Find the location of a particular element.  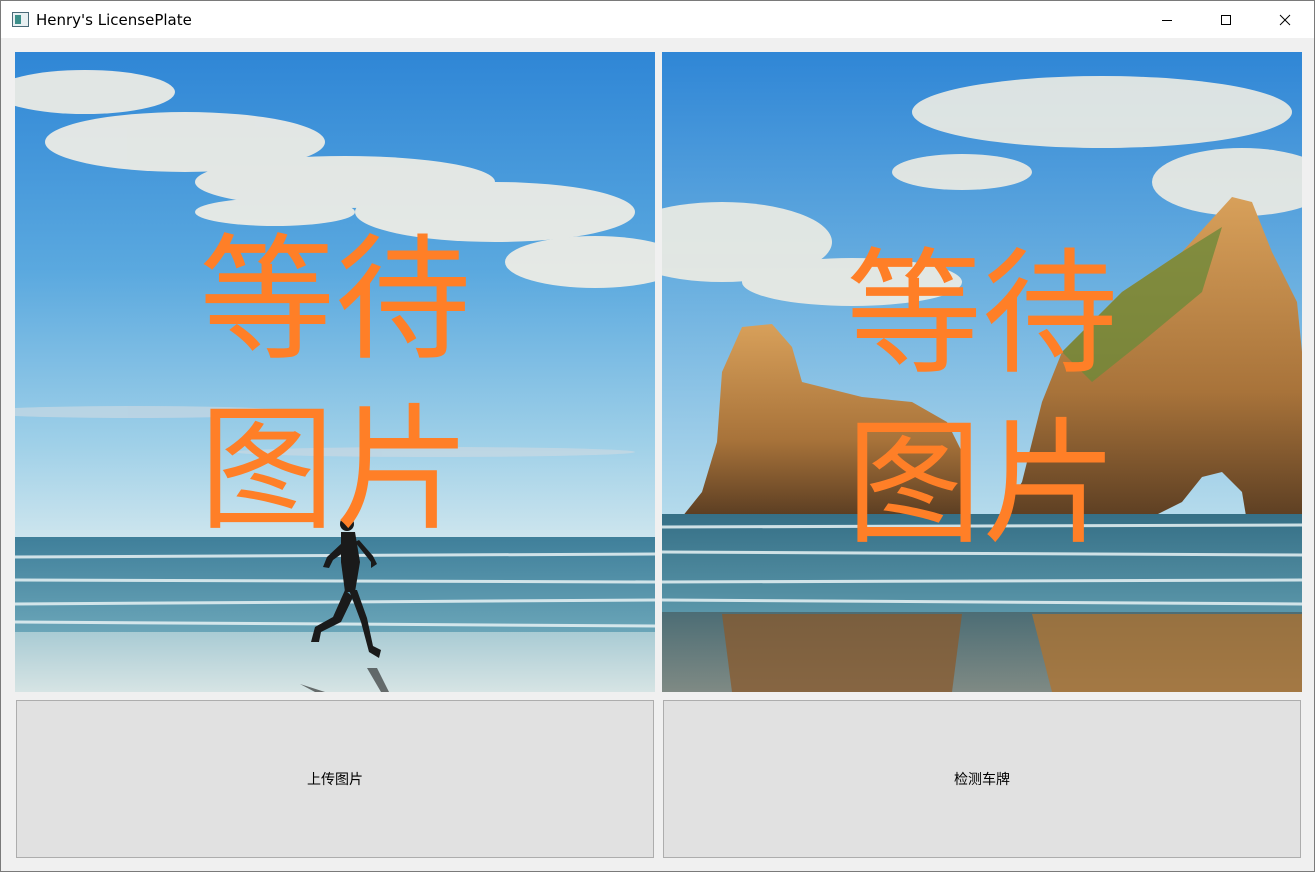

maximize-icon is located at coordinates (1226, 19).